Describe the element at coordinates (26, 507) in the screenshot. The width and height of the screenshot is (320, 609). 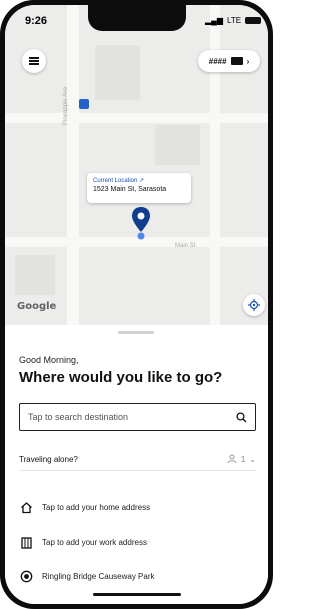
I see `home-icon` at that location.